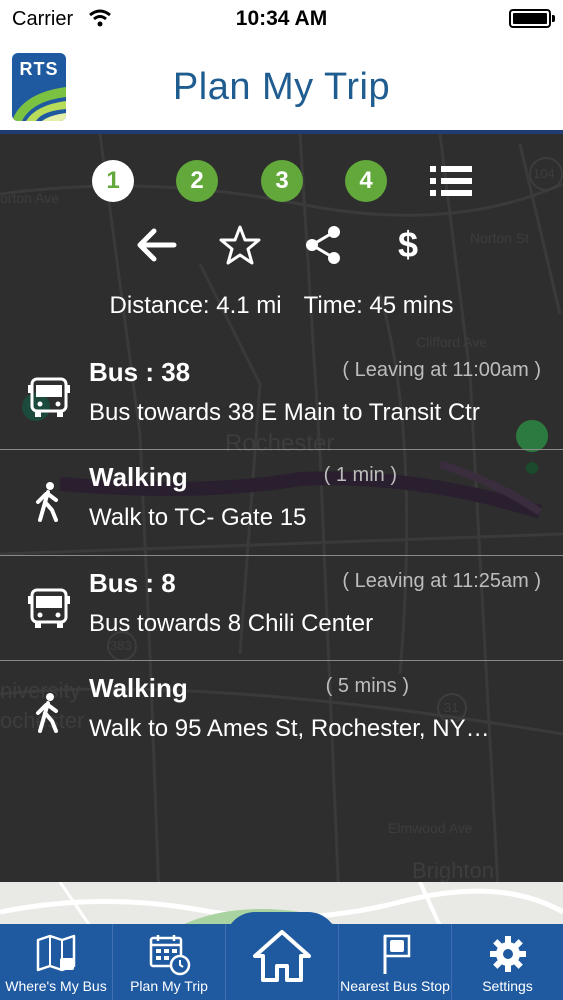 The width and height of the screenshot is (563, 1000). Describe the element at coordinates (140, 372) in the screenshot. I see `leg-mode: Bus : 38` at that location.